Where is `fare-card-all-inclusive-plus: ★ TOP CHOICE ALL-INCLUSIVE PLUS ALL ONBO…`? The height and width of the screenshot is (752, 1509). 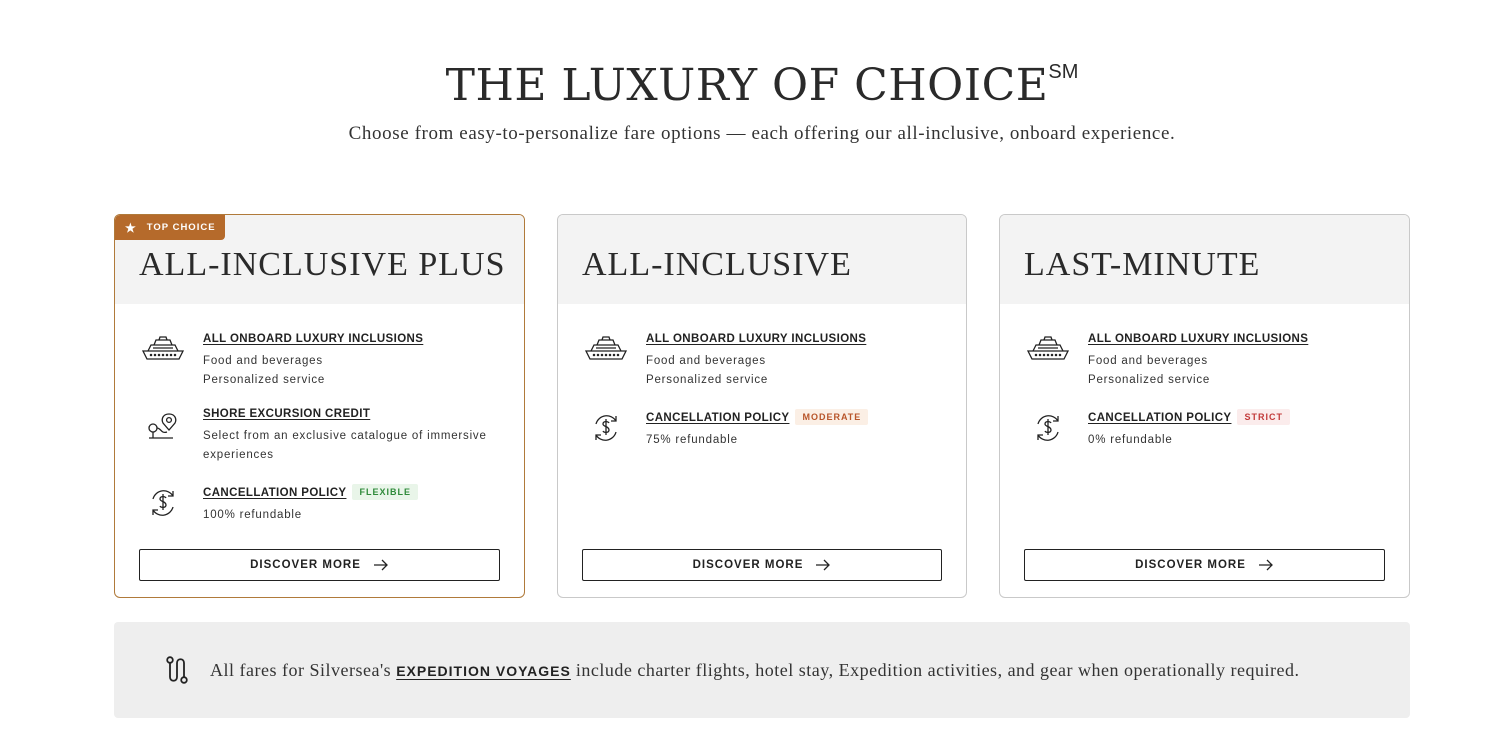 fare-card-all-inclusive-plus: ★ TOP CHOICE ALL-INCLUSIVE PLUS ALL ONBO… is located at coordinates (319, 406).